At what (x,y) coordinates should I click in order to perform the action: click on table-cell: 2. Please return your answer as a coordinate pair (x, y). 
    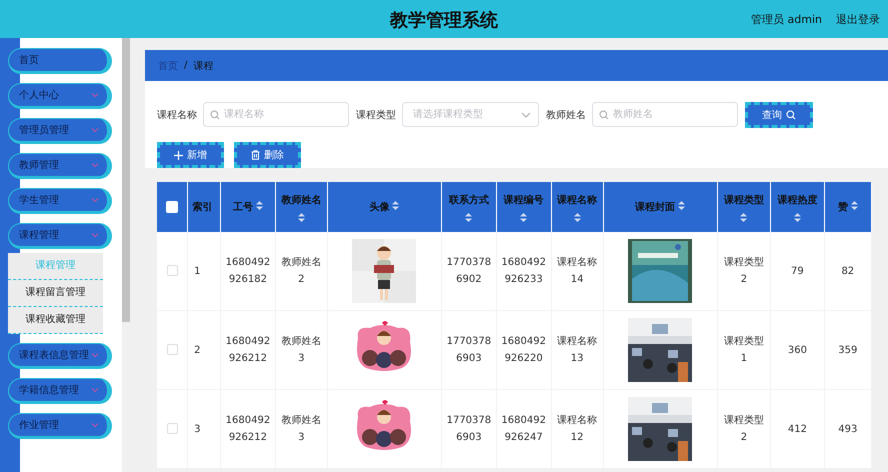
    Looking at the image, I should click on (197, 350).